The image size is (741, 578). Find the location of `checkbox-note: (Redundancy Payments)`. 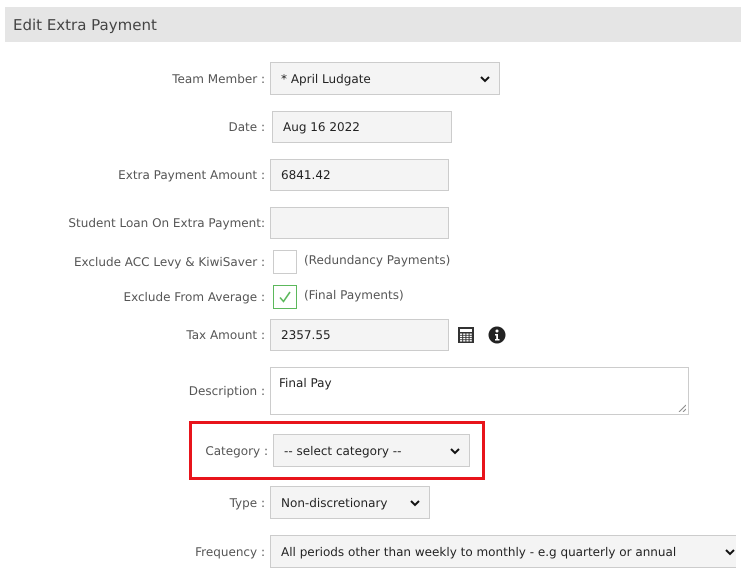

checkbox-note: (Redundancy Payments) is located at coordinates (377, 260).